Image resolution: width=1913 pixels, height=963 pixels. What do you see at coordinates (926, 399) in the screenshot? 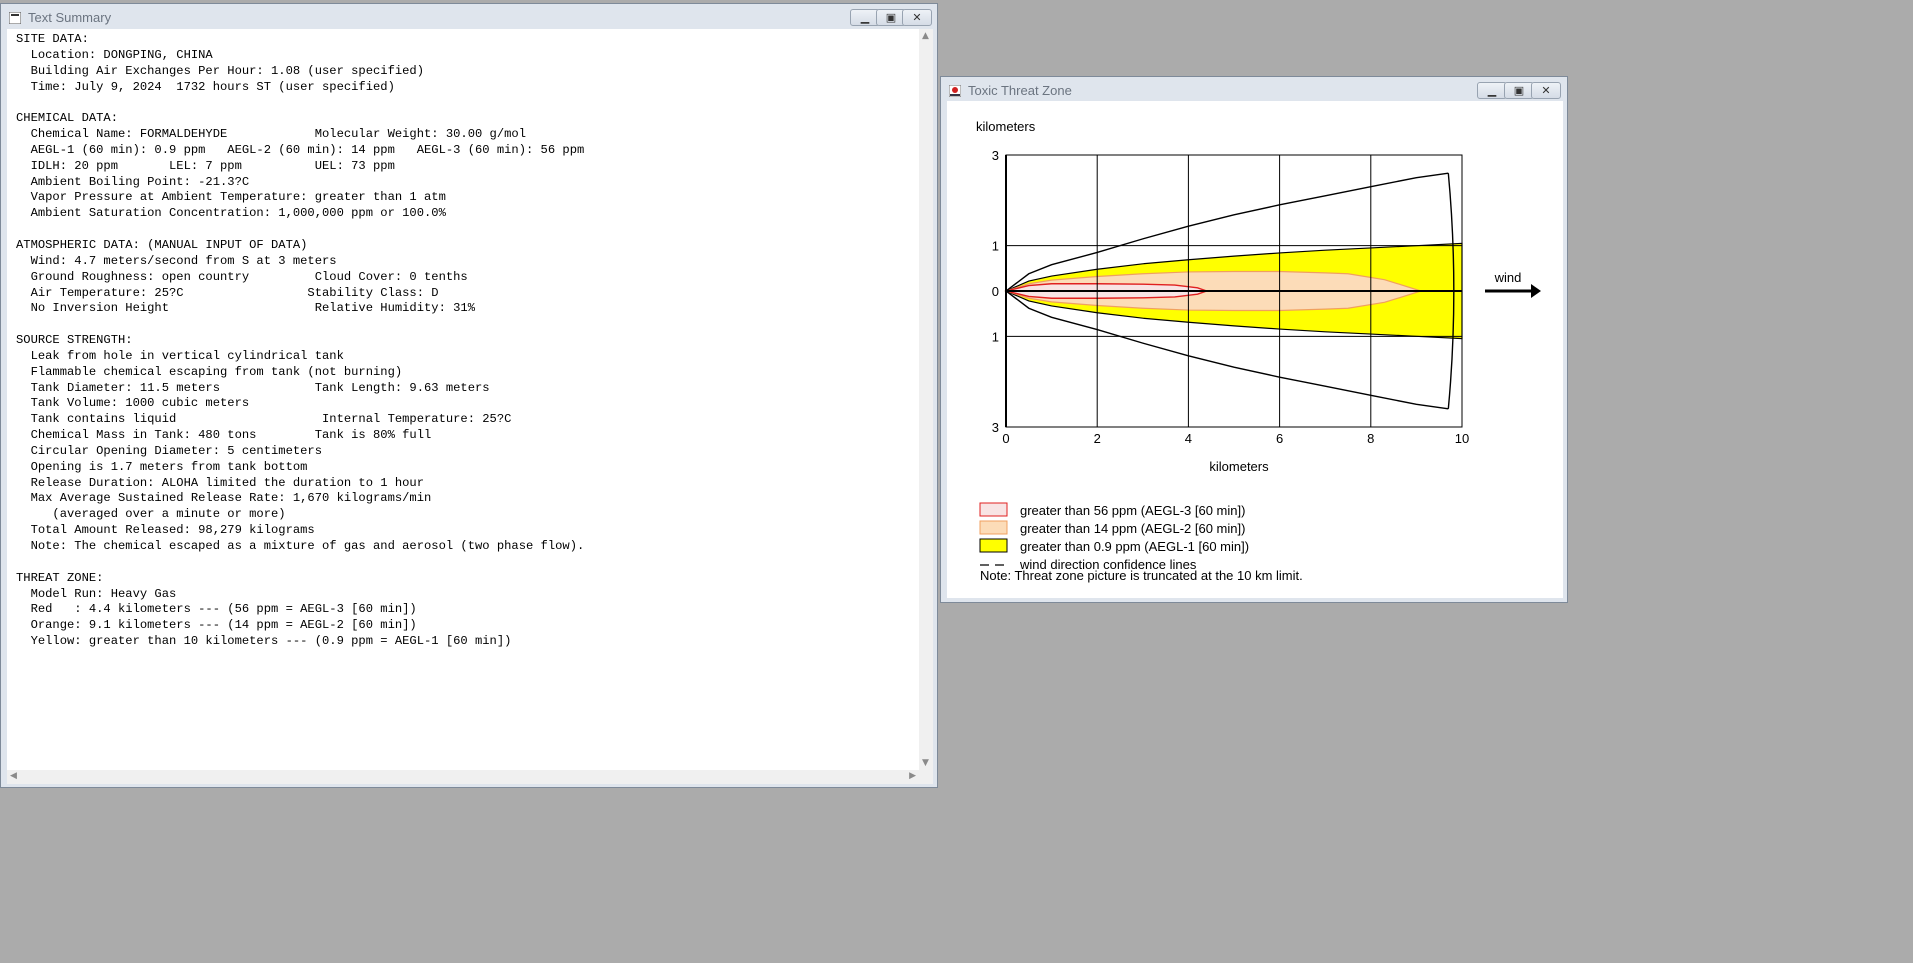
I see `vertical-scrollbar: ▲ ▼` at bounding box center [926, 399].